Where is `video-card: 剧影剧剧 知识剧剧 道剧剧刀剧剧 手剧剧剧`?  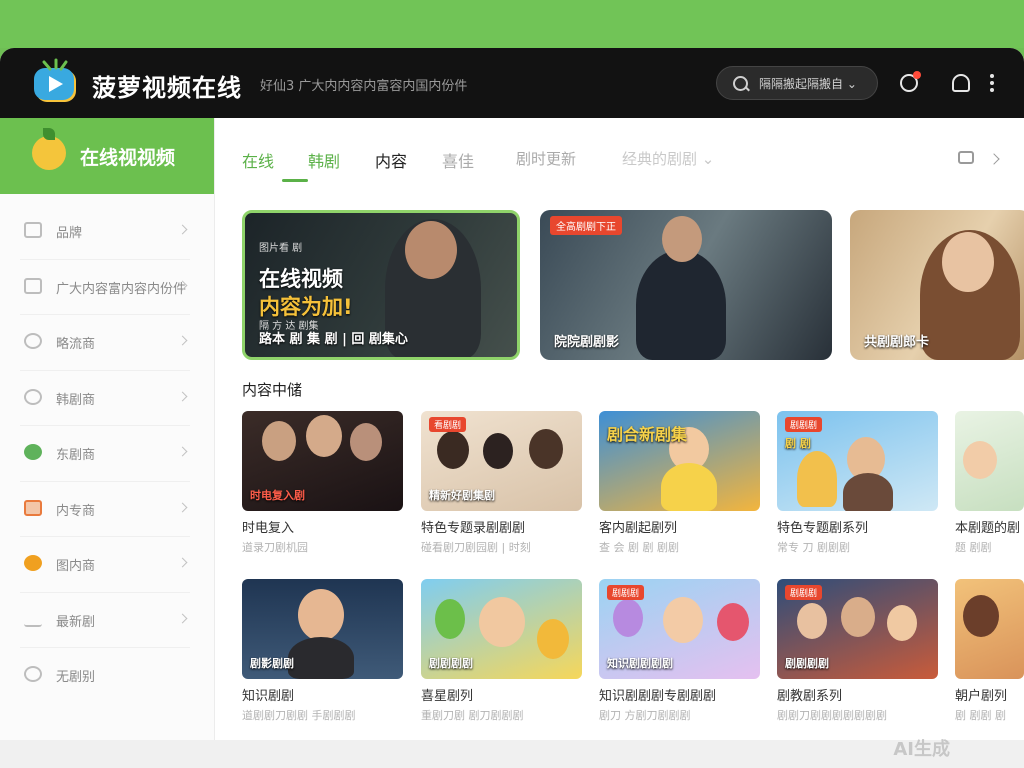 video-card: 剧影剧剧 知识剧剧 道剧剧刀剧剧 手剧剧剧 is located at coordinates (322, 650).